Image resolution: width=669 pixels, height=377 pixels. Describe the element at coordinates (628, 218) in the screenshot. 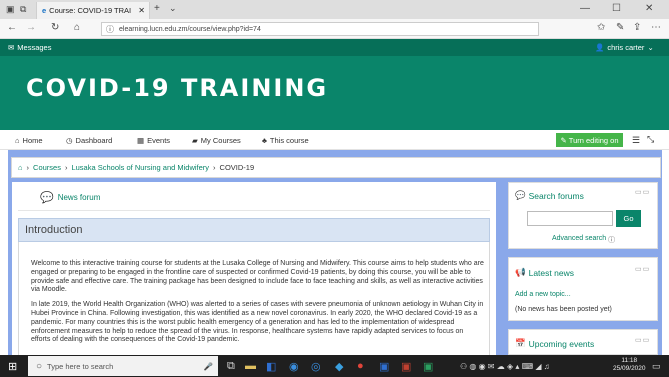

I see `search-go-button: Go` at that location.